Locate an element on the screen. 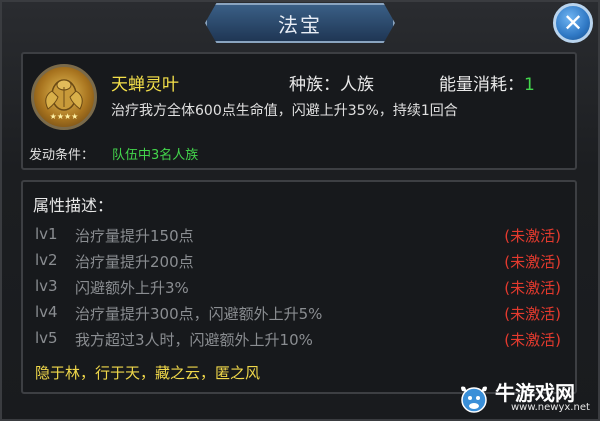  attribute-row: lv5 我方超过3人时，闪避额外上升10% (未激活) is located at coordinates (299, 339).